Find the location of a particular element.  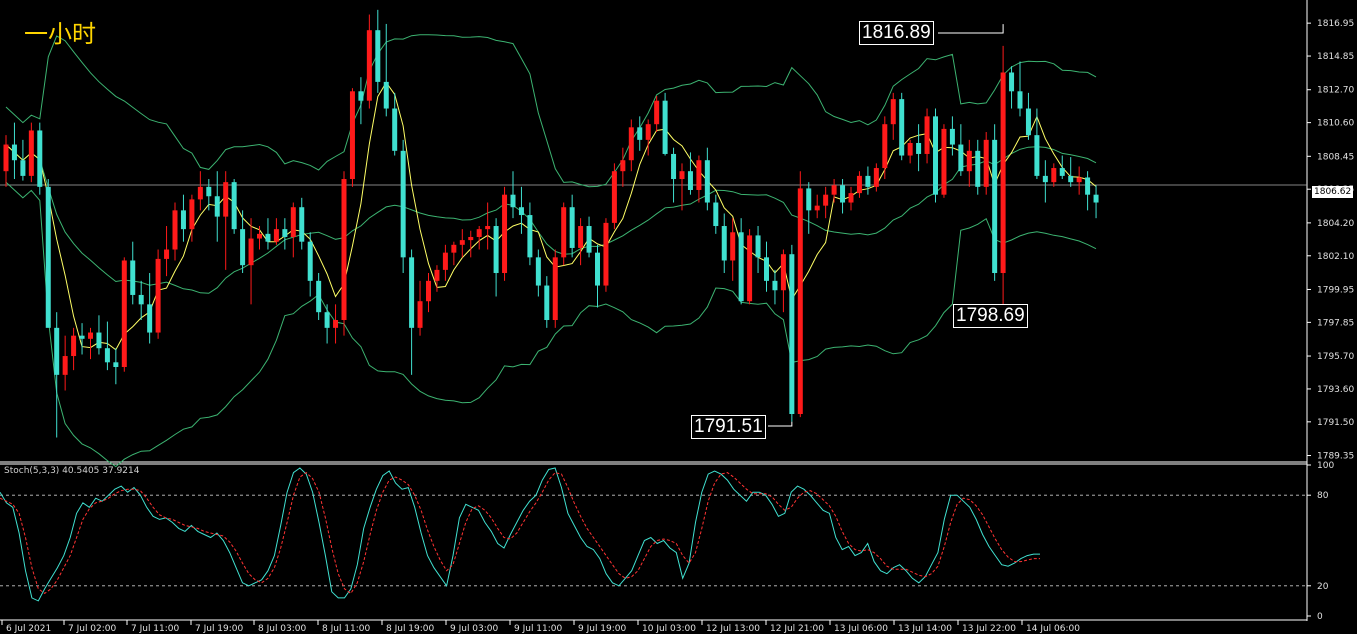

price-tick-label: 1804.20 is located at coordinates (1335, 224).